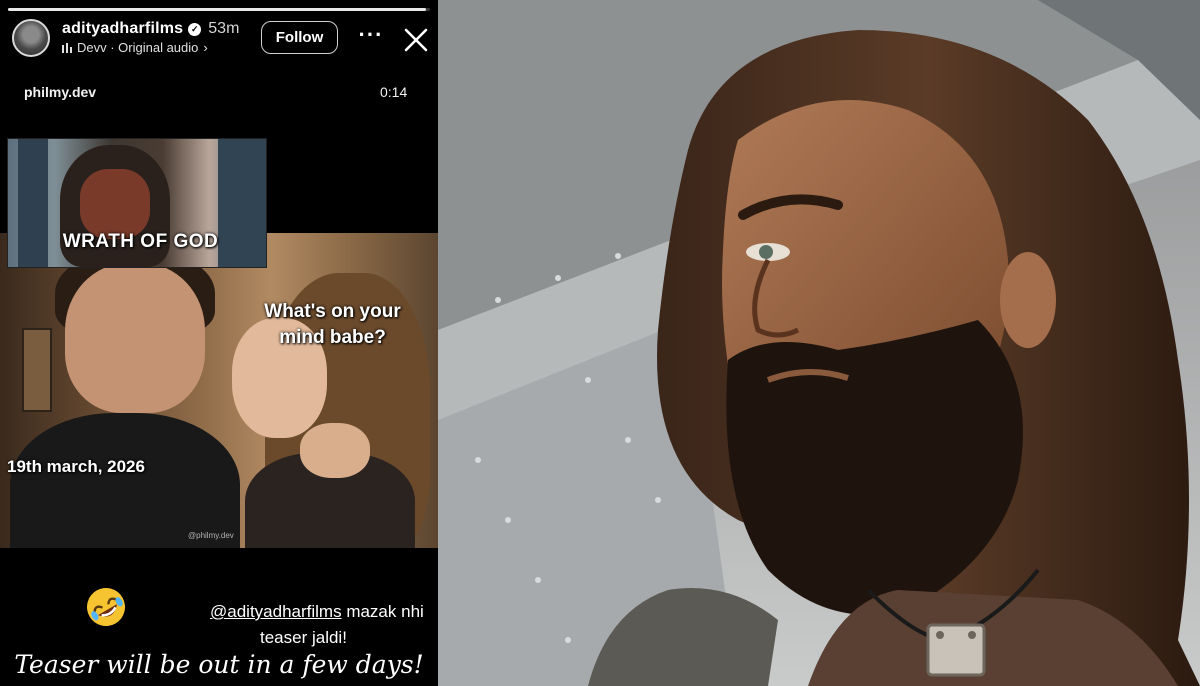 This screenshot has height=686, width=1200. What do you see at coordinates (394, 92) in the screenshot?
I see `video-duration: 0:14` at bounding box center [394, 92].